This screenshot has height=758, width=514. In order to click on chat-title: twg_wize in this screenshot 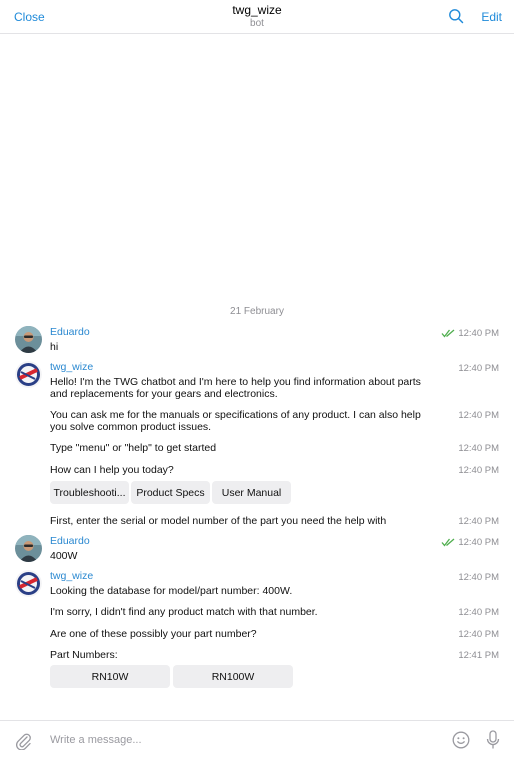, I will do `click(257, 10)`.